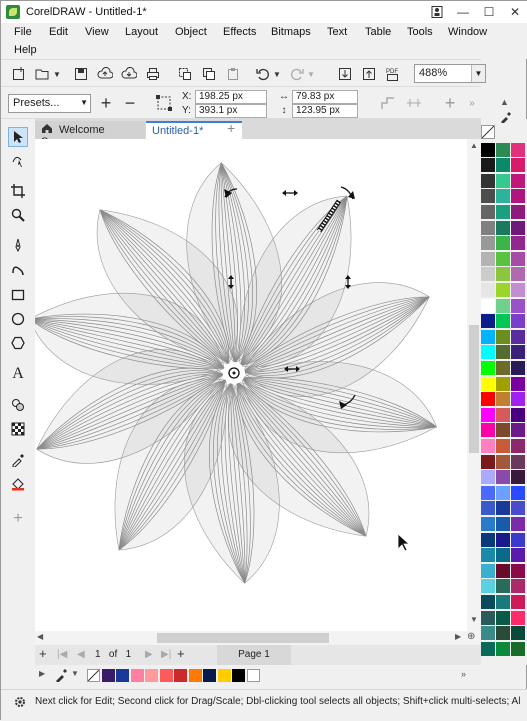  I want to click on add-page-after-icon: +, so click(181, 653).